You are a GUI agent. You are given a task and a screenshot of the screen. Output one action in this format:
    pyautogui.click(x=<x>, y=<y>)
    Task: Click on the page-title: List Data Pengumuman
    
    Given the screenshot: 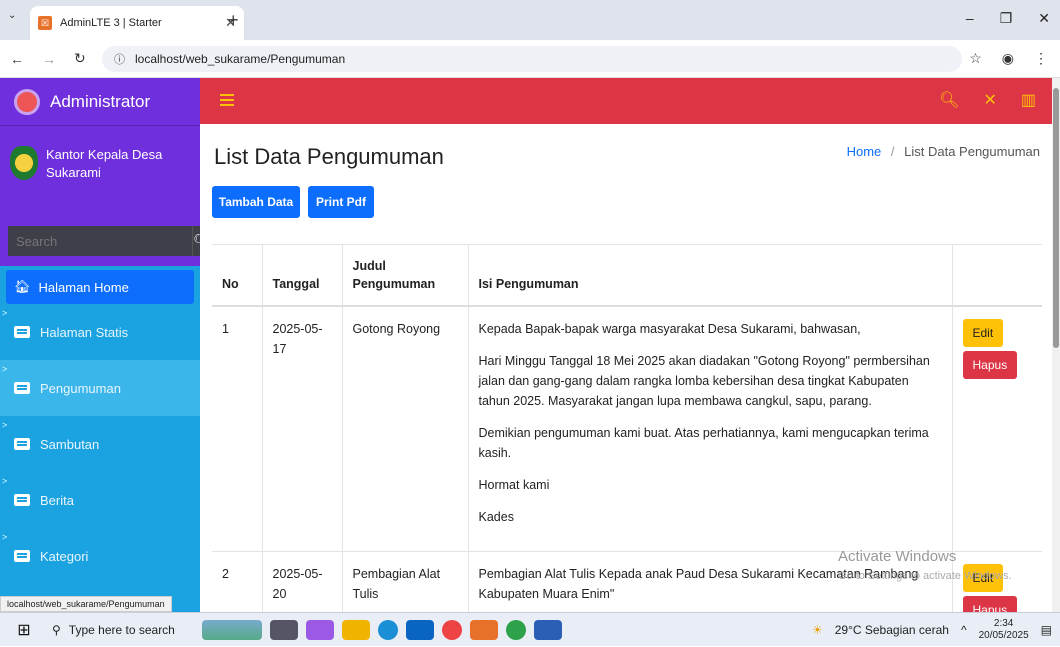 What is the action you would take?
    pyautogui.click(x=329, y=156)
    